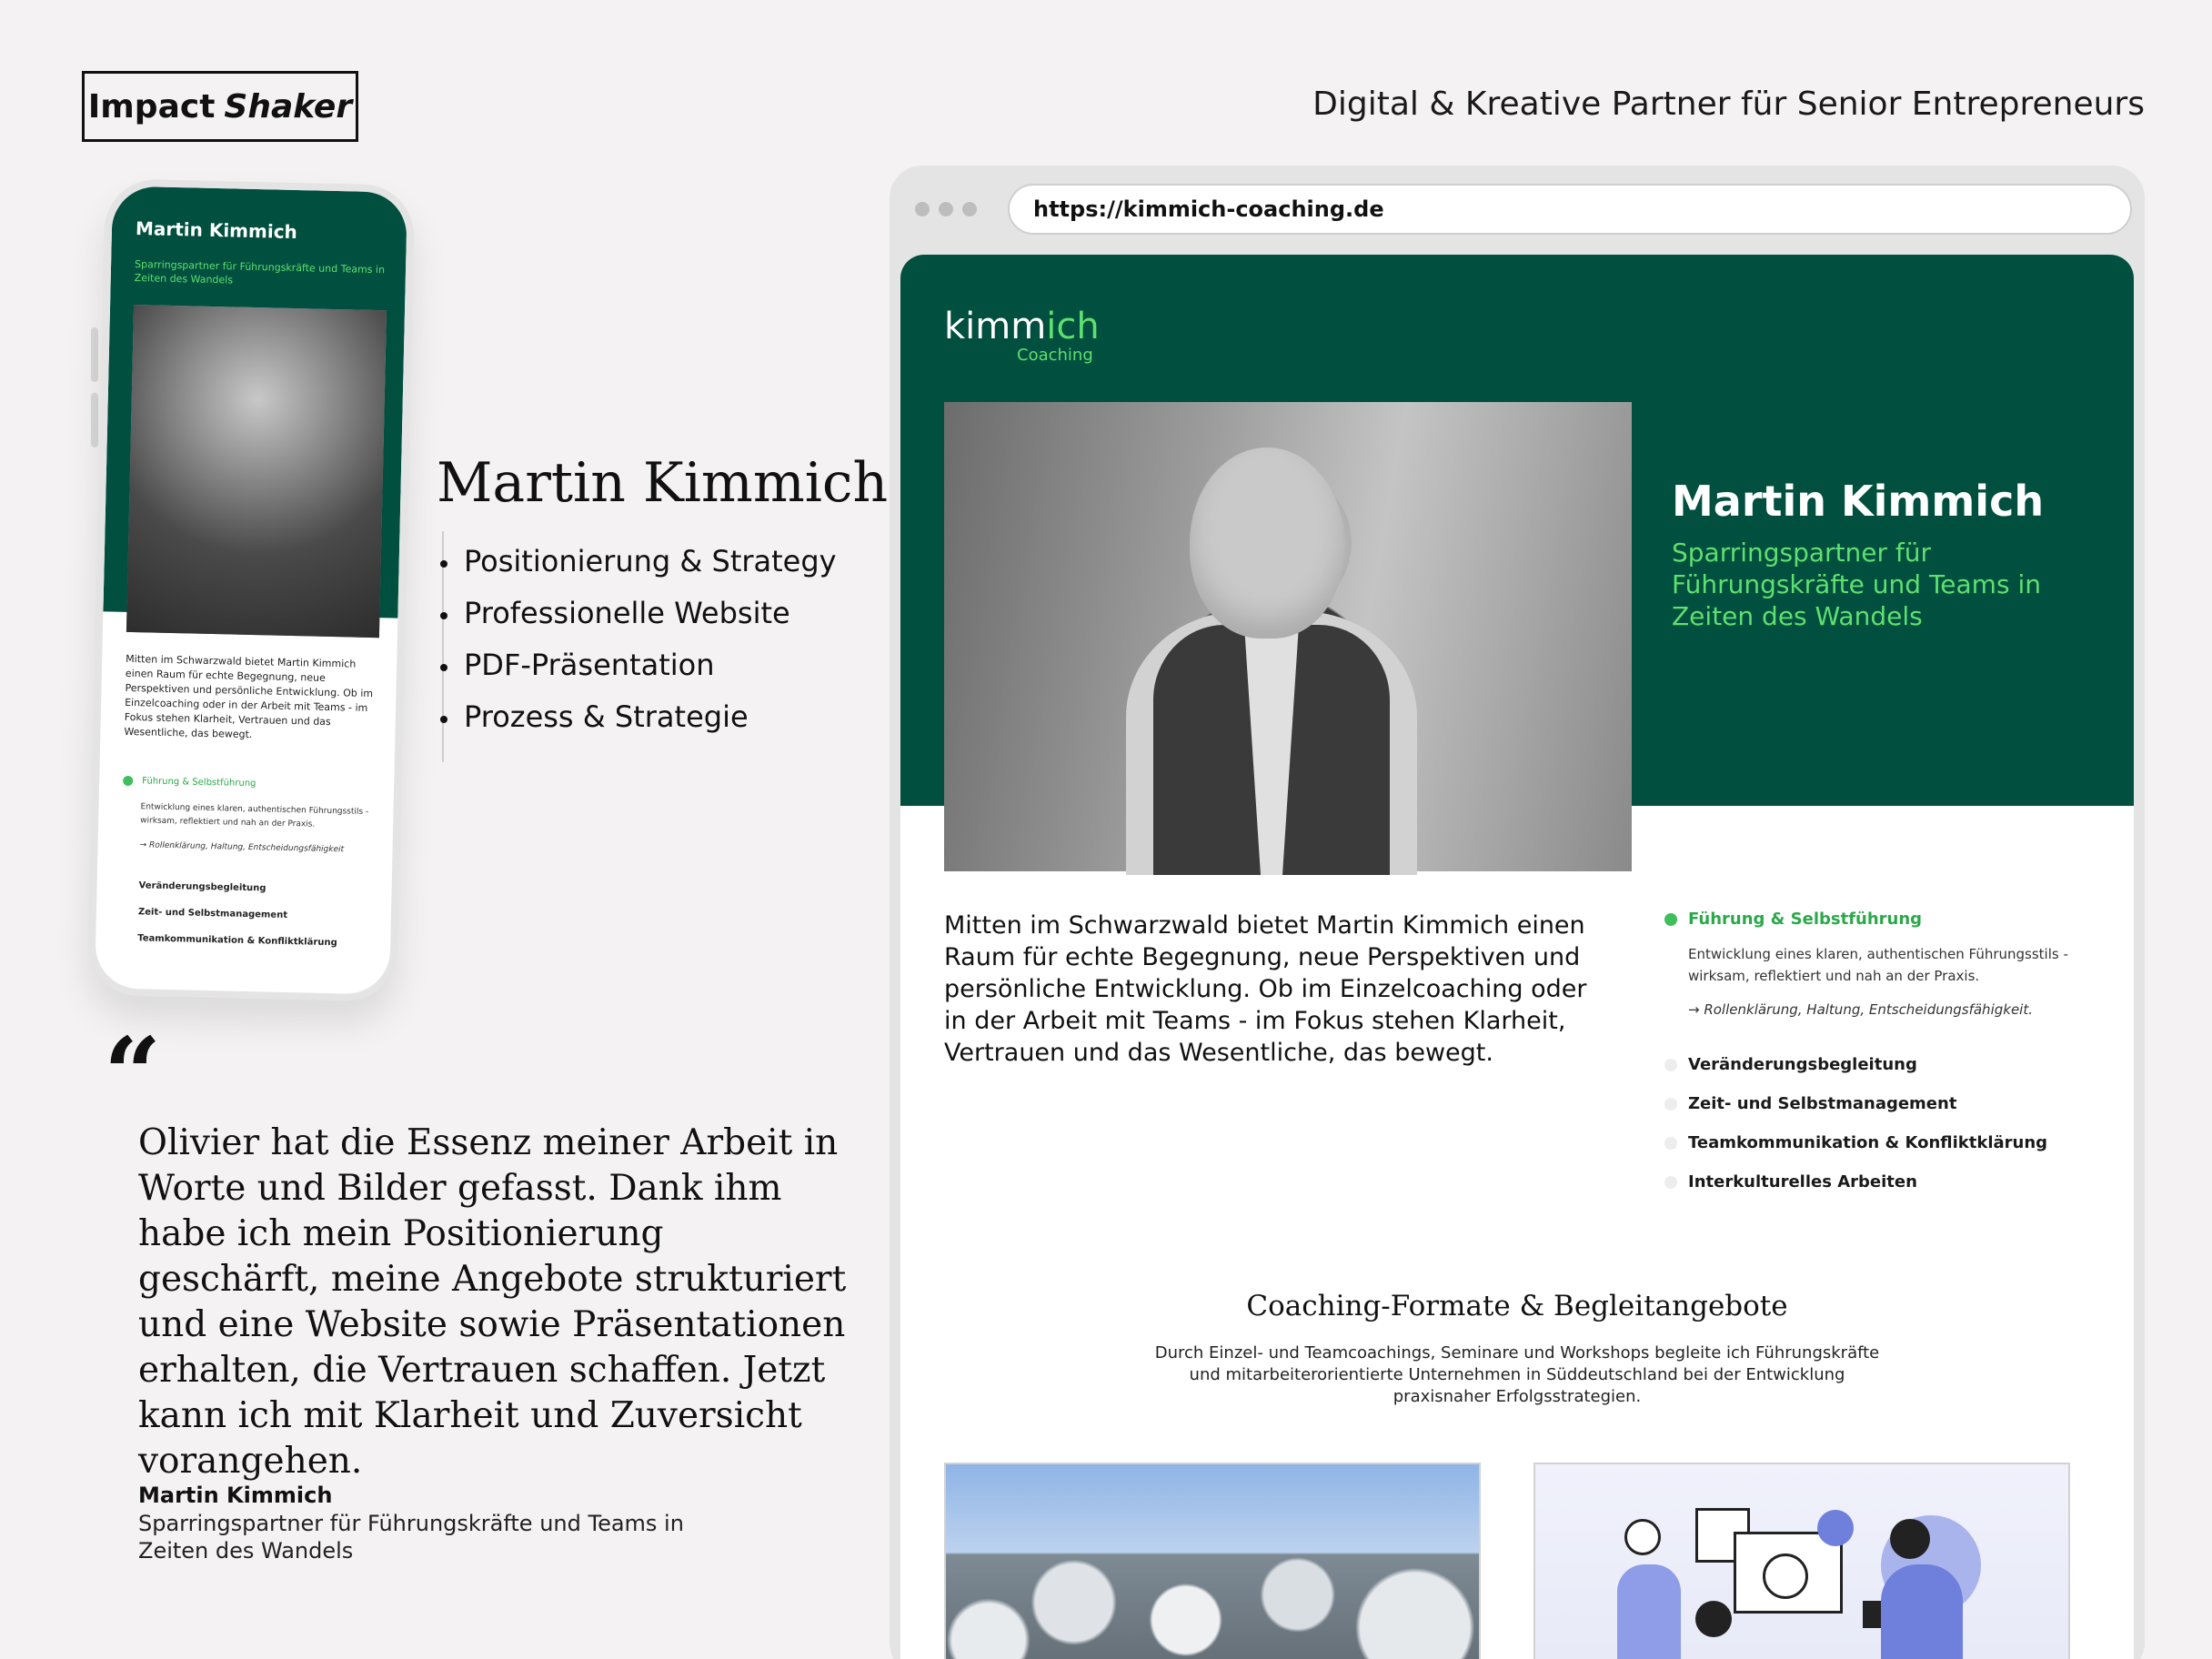 Image resolution: width=2212 pixels, height=1659 pixels. Describe the element at coordinates (1517, 1306) in the screenshot. I see `section-title: Coaching-Formate & Begleitangebote` at that location.